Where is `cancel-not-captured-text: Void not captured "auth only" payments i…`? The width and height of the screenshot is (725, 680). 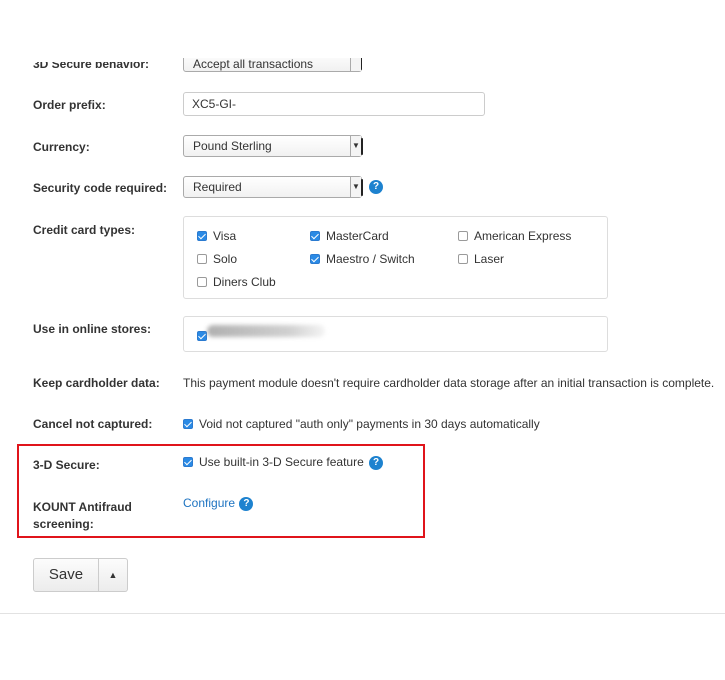
cancel-not-captured-text: Void not captured "auth only" payments i… is located at coordinates (369, 424).